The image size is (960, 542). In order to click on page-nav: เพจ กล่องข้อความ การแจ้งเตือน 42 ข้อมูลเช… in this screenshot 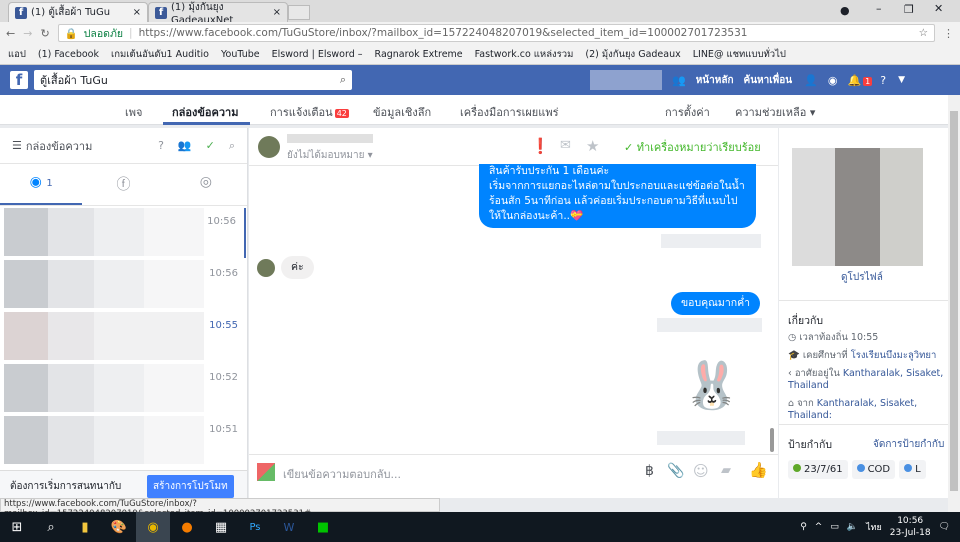, I will do `click(474, 110)`.